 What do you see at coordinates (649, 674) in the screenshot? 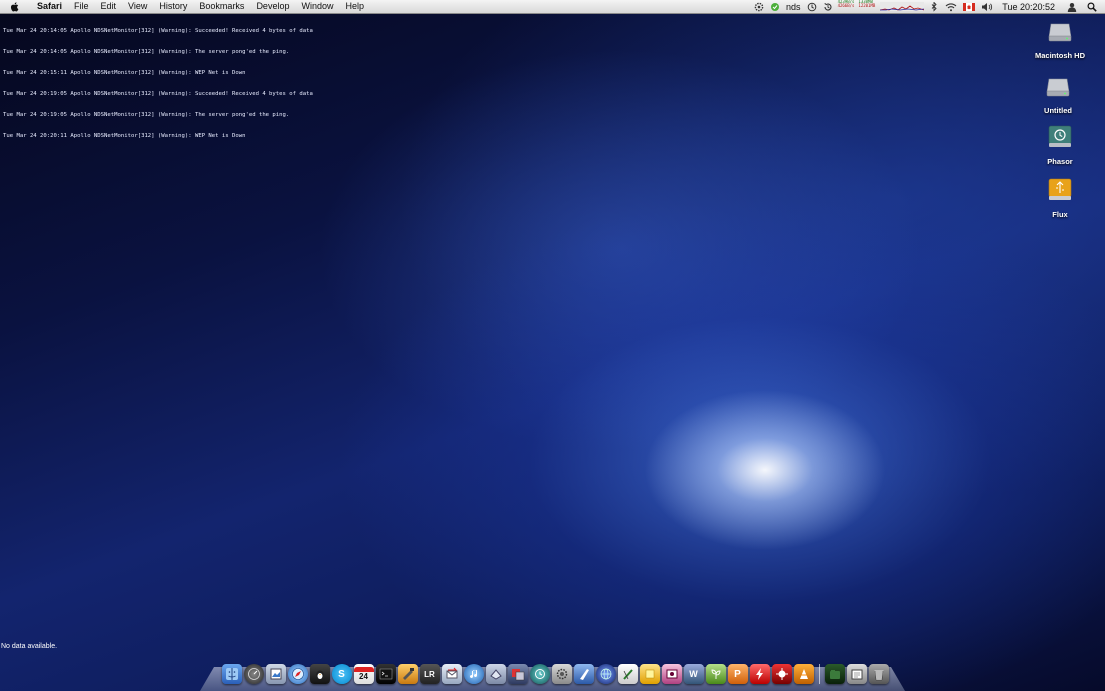
I see `stickies-icon` at bounding box center [649, 674].